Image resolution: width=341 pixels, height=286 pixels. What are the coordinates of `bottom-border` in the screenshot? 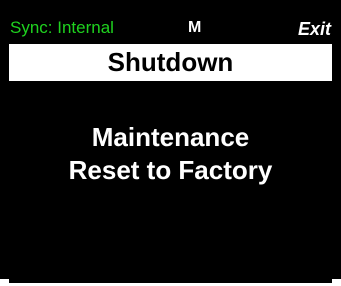 It's located at (170, 282).